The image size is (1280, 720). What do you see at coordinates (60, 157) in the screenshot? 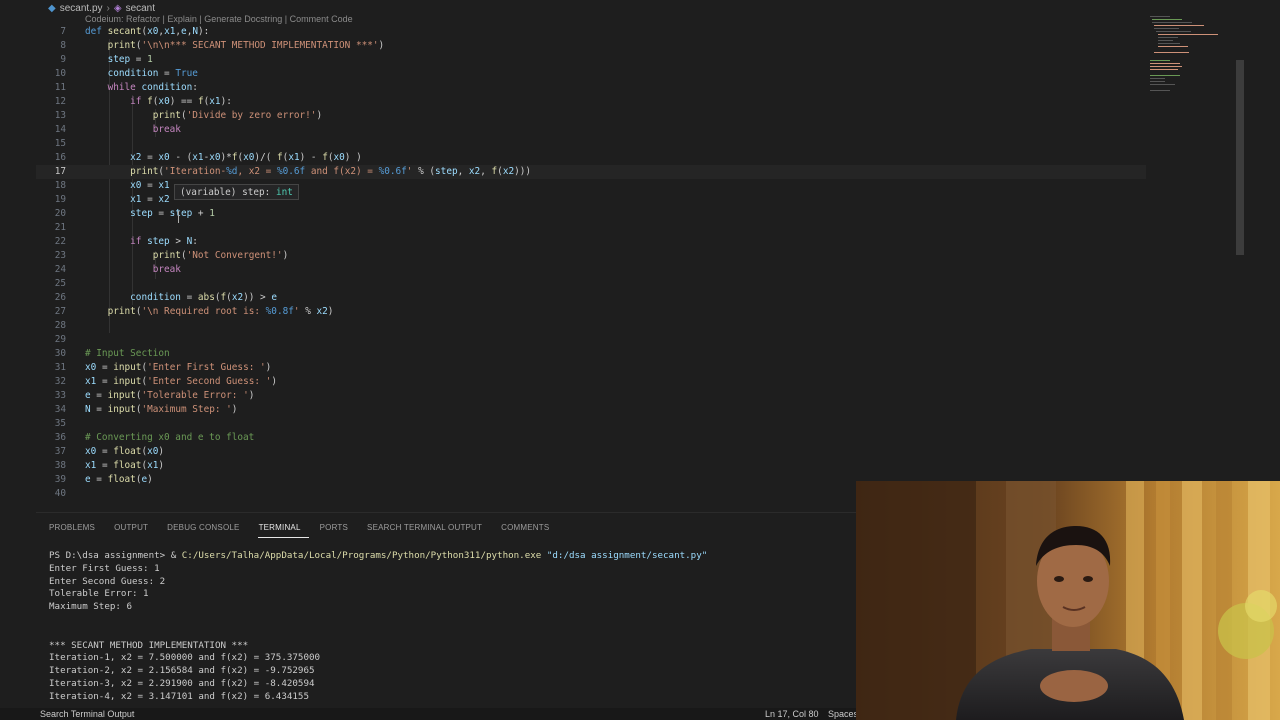
I see `line-number: 16` at bounding box center [60, 157].